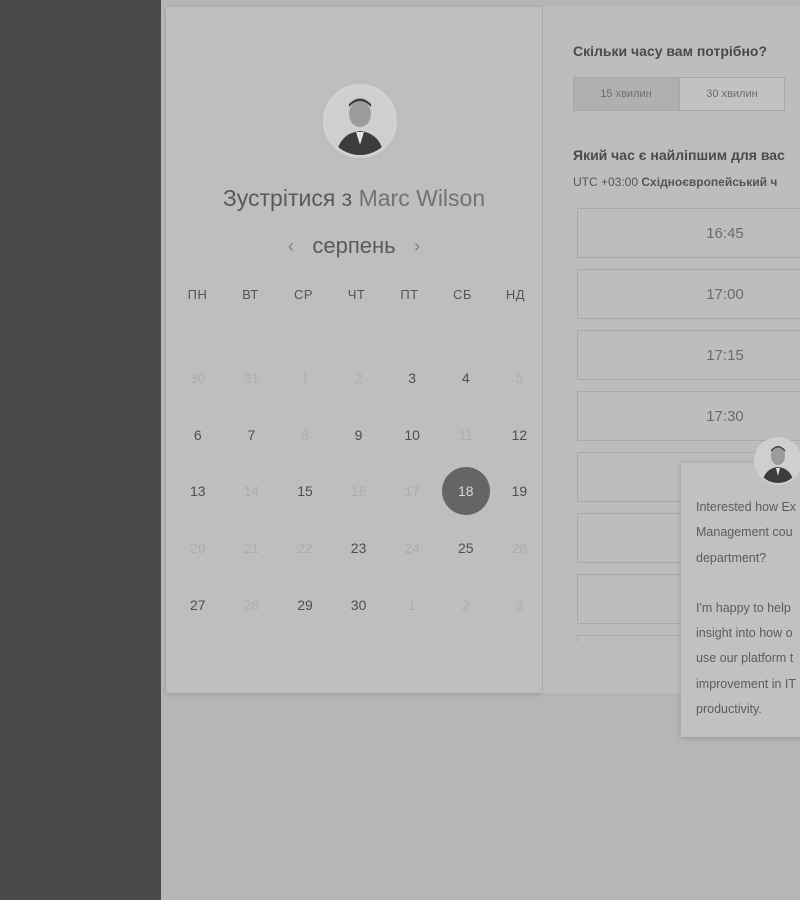 The image size is (800, 900). Describe the element at coordinates (729, 709) in the screenshot. I see `chat-line: productivity.` at that location.